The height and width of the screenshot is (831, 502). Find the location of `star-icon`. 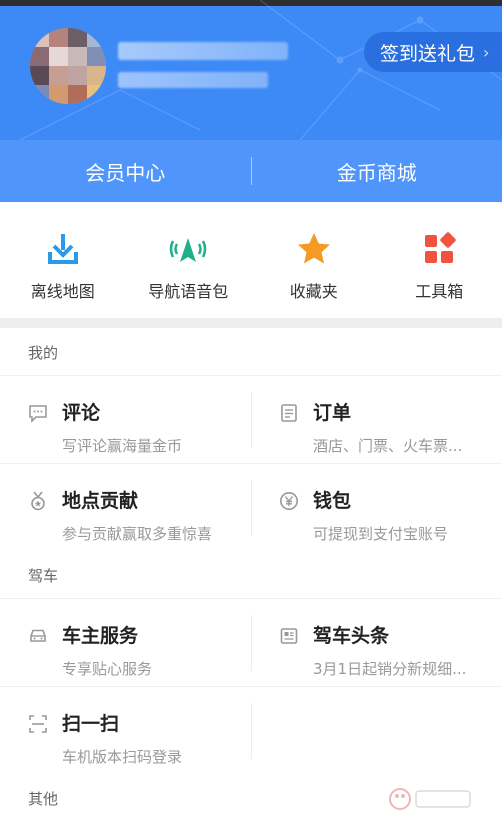

star-icon is located at coordinates (313, 248).